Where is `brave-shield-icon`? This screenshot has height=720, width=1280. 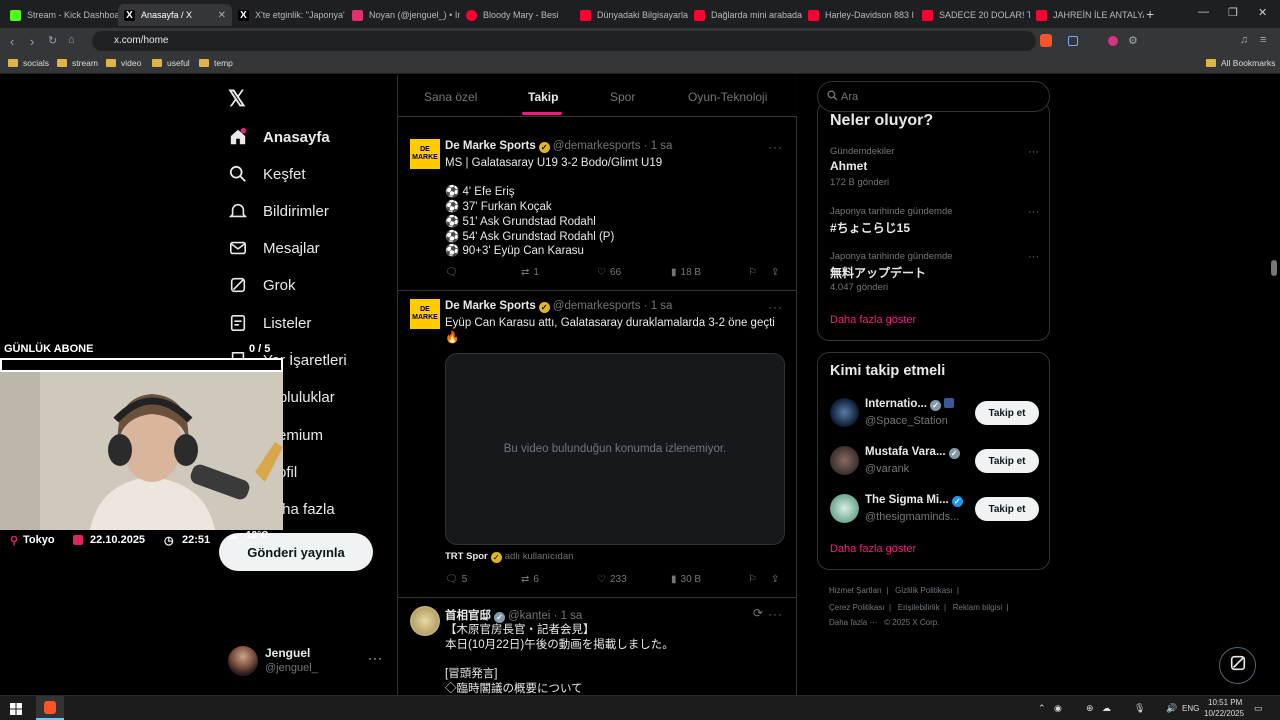 brave-shield-icon is located at coordinates (1046, 40).